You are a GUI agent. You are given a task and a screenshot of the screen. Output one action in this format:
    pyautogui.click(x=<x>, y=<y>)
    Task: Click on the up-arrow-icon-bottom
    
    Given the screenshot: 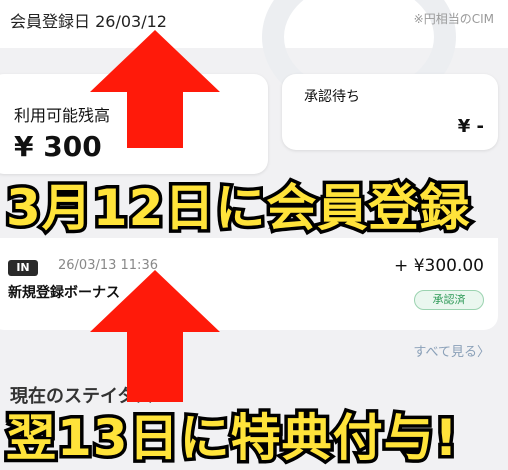 What is the action you would take?
    pyautogui.click(x=155, y=336)
    